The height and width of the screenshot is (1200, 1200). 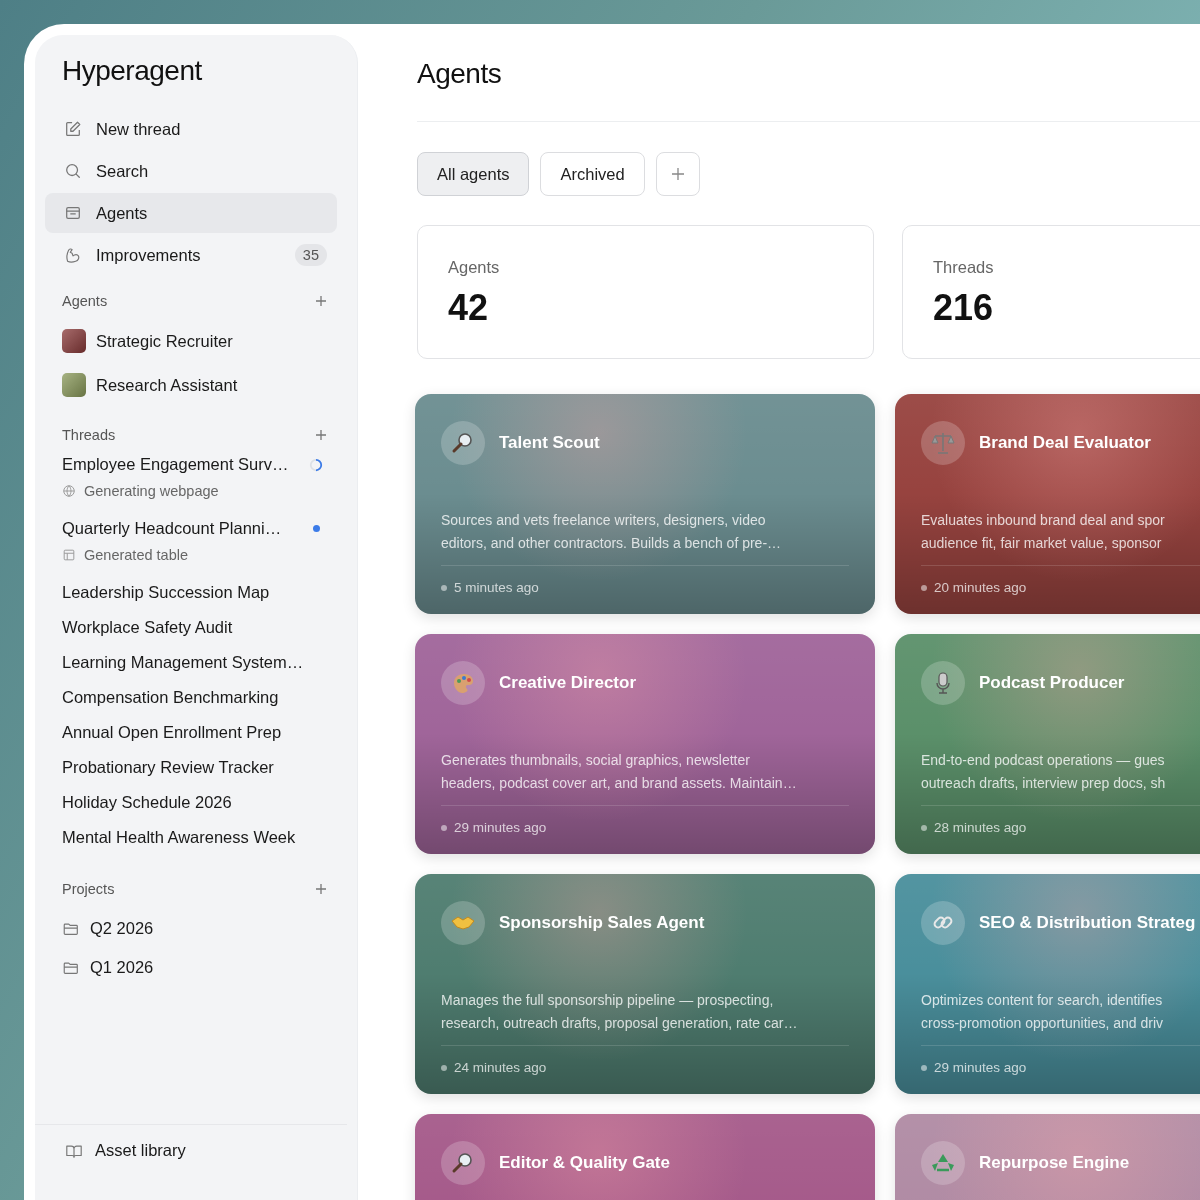 I want to click on nav-item: Search, so click(x=191, y=171).